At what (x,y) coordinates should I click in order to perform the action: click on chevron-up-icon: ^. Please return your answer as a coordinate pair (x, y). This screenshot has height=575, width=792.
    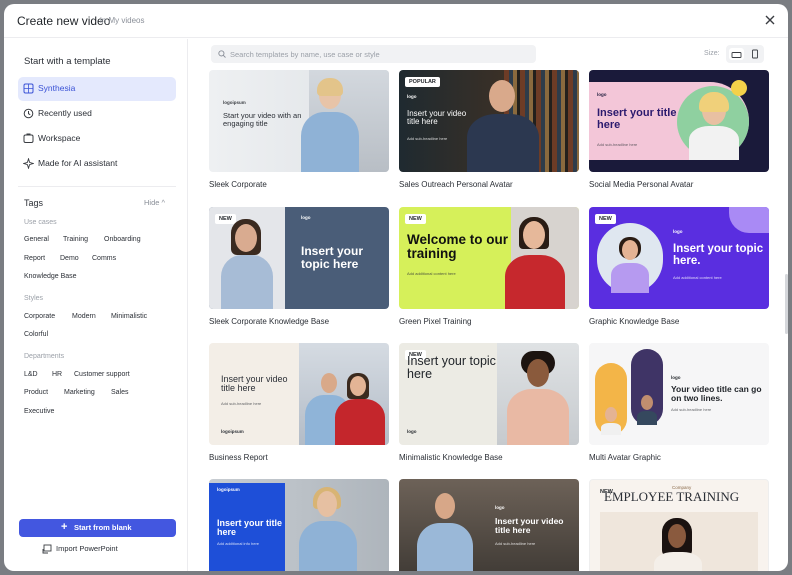
    Looking at the image, I should click on (163, 202).